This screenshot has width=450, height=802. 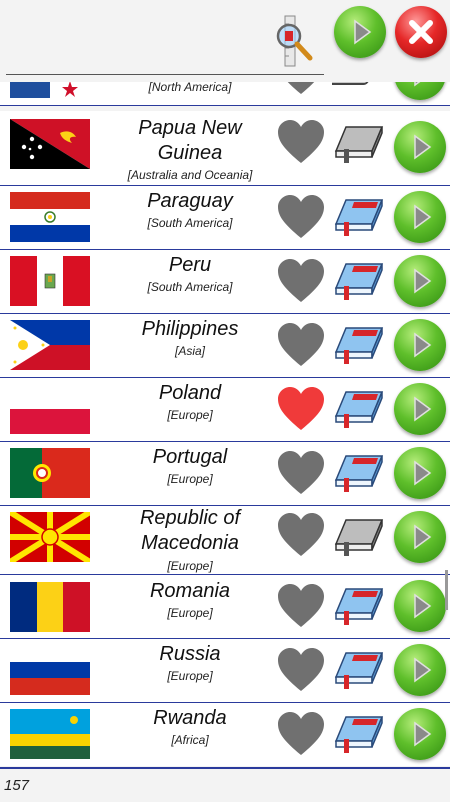 What do you see at coordinates (190, 457) in the screenshot?
I see `country-name: Portugal` at bounding box center [190, 457].